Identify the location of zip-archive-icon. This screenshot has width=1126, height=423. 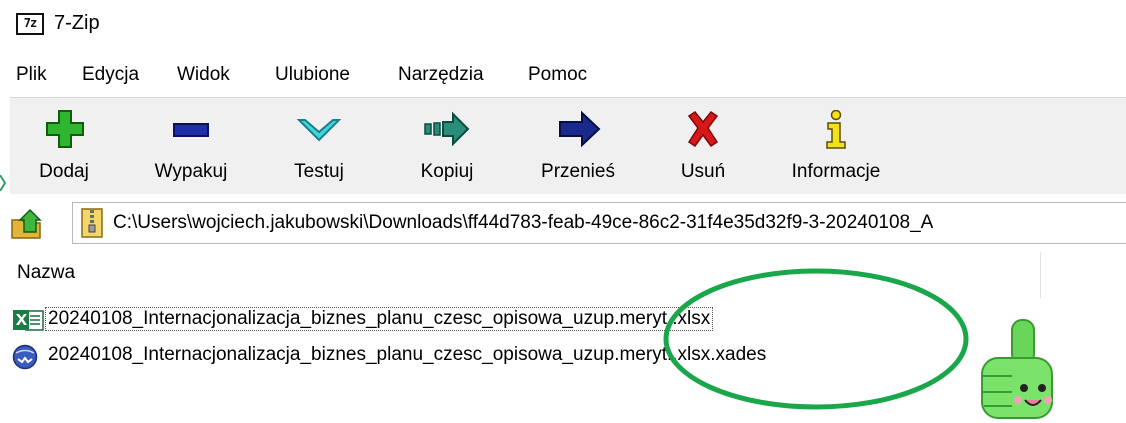
(92, 223).